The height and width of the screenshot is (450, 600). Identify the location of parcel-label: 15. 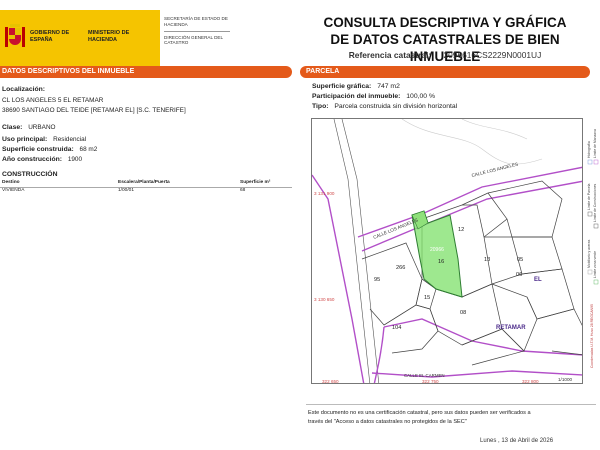
(427, 298).